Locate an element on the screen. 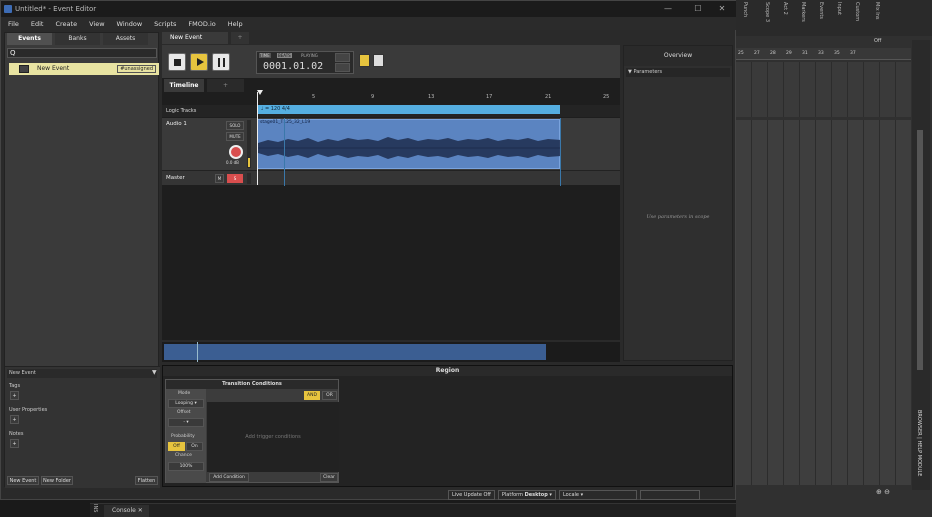  menu-edit: Edit is located at coordinates (37, 24).